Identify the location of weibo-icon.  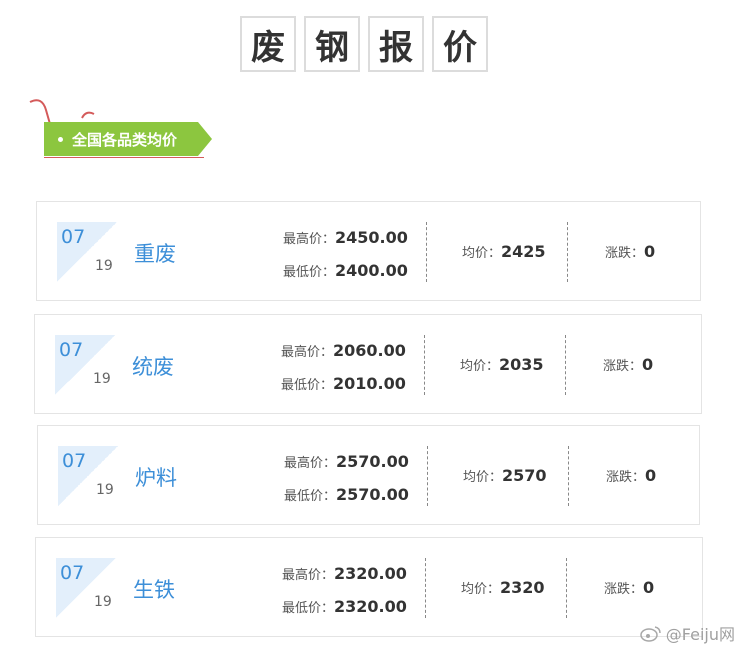
(650, 634).